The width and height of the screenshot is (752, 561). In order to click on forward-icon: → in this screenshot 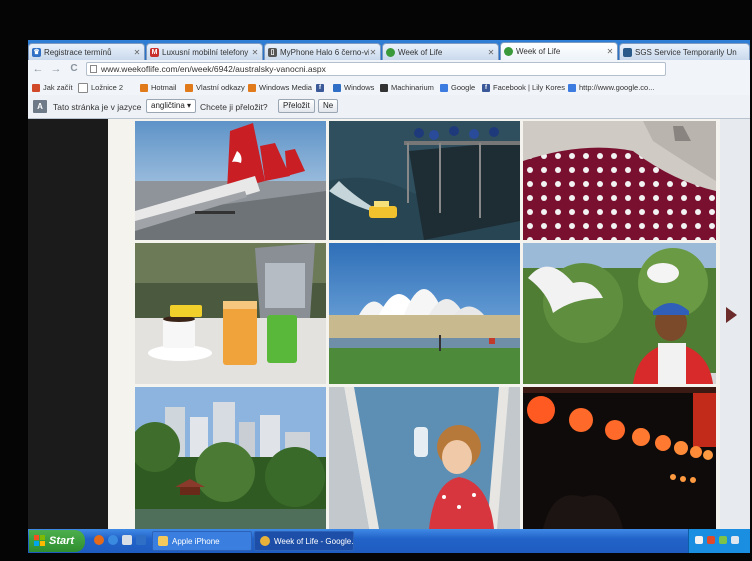, I will do `click(56, 69)`.